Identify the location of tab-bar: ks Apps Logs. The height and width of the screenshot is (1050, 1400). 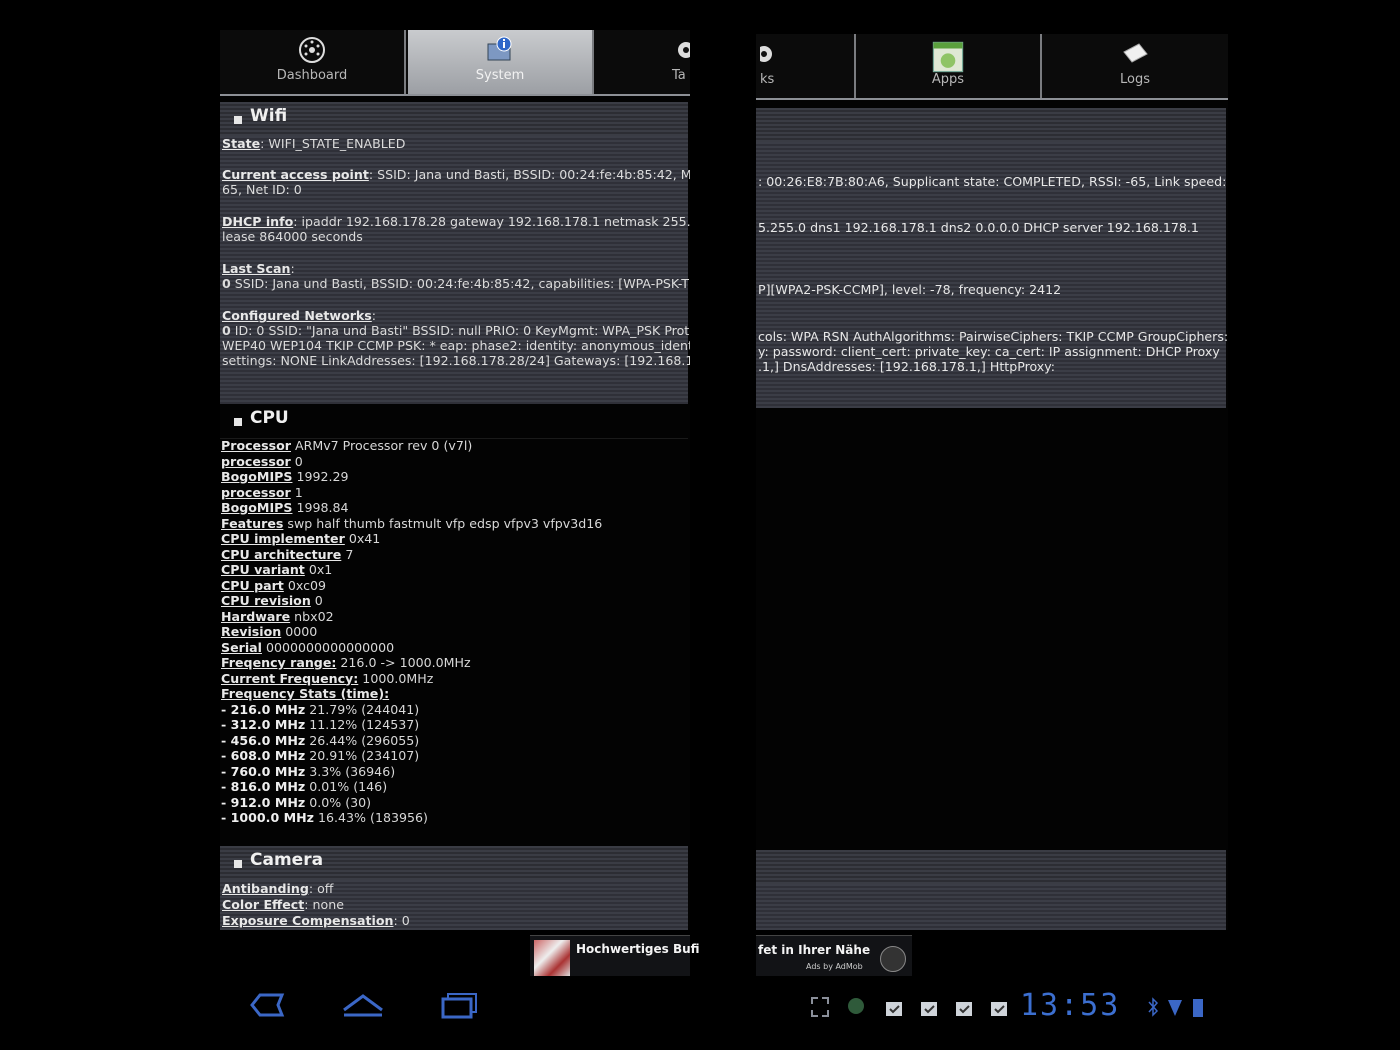
(992, 67).